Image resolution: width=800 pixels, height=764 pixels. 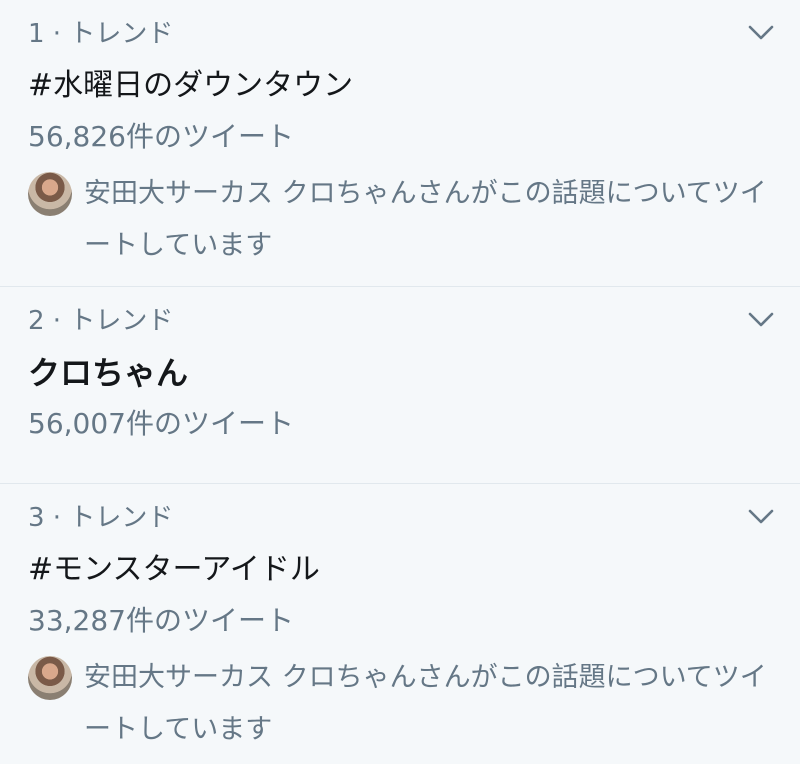 I want to click on tweet-count: 56,826件のツイート, so click(x=161, y=136).